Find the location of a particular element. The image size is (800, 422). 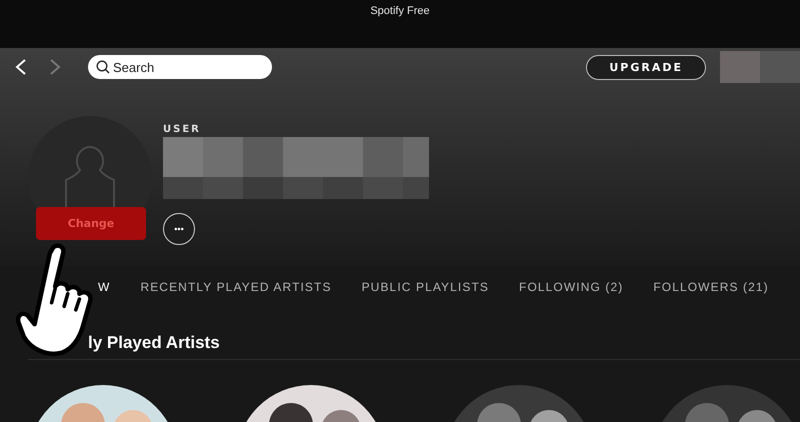

window-title: Spotify Free is located at coordinates (400, 12).